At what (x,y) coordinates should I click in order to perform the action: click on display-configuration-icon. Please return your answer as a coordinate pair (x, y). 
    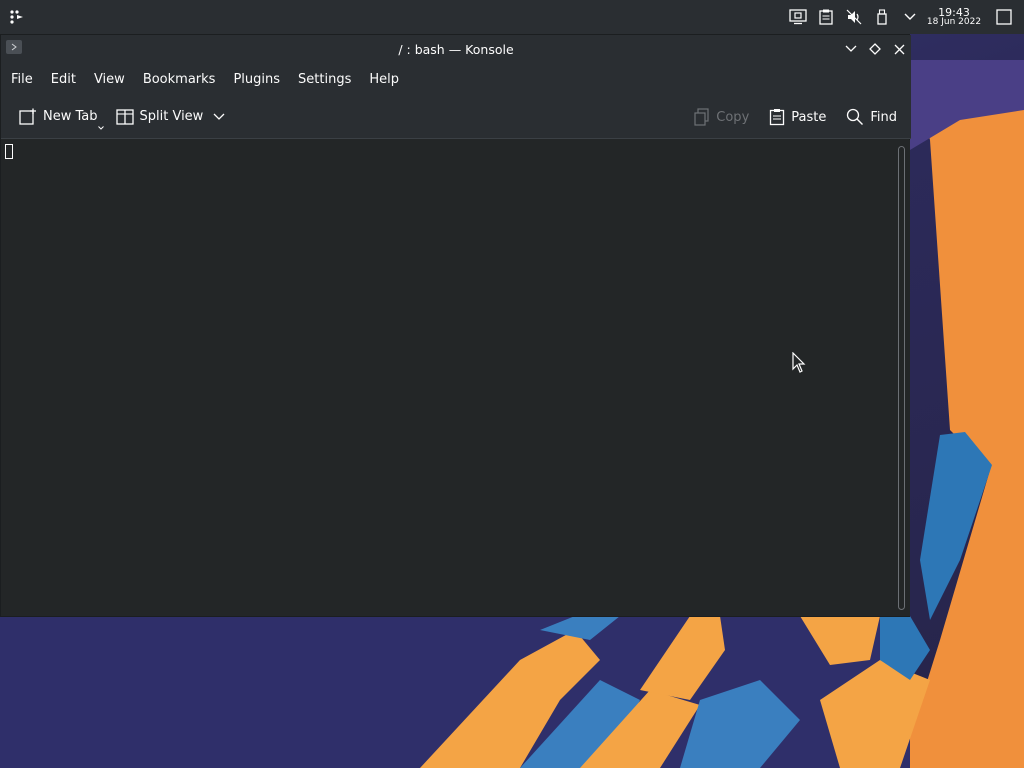
    Looking at the image, I should click on (798, 17).